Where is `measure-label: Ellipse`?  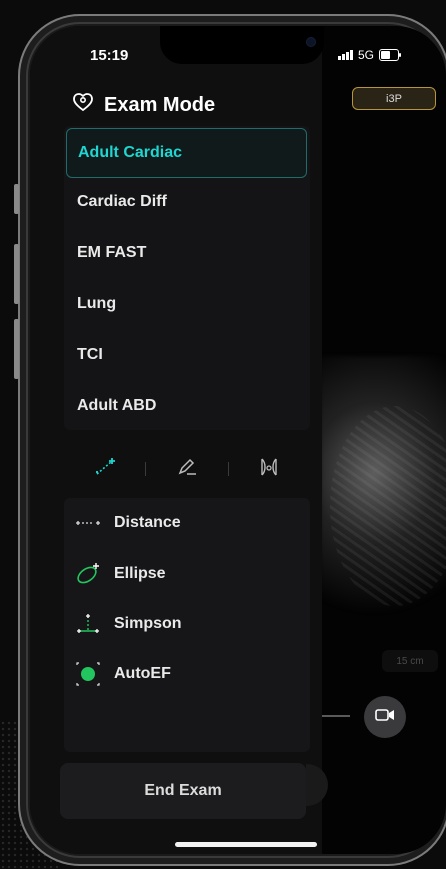
measure-label: Ellipse is located at coordinates (140, 573).